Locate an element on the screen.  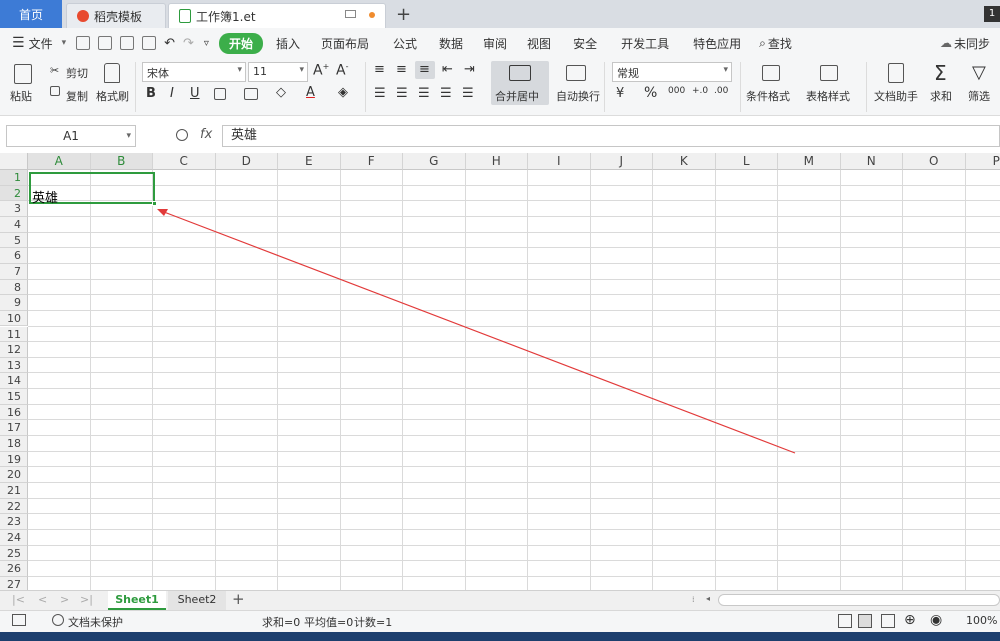
new-tab-plus-icon: + is located at coordinates (403, 14).